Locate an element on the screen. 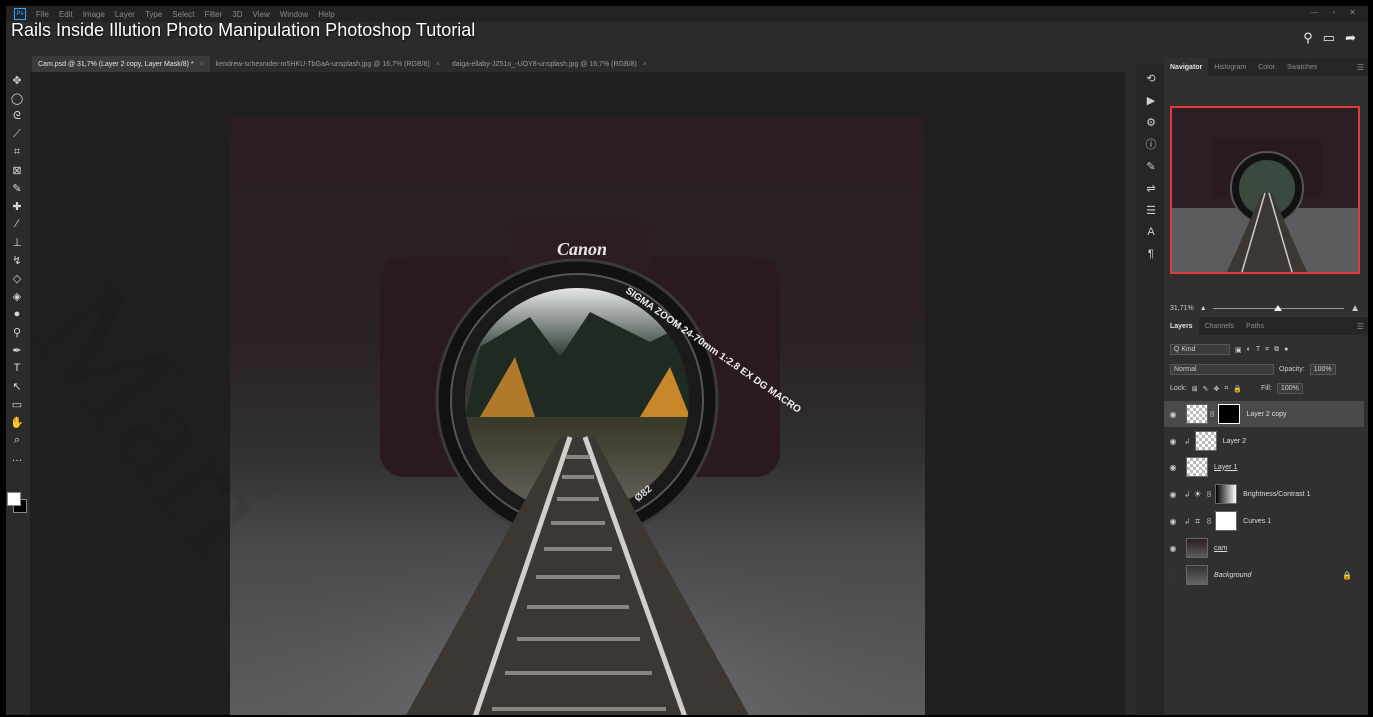  zoom-slider-thumb is located at coordinates (1278, 307).